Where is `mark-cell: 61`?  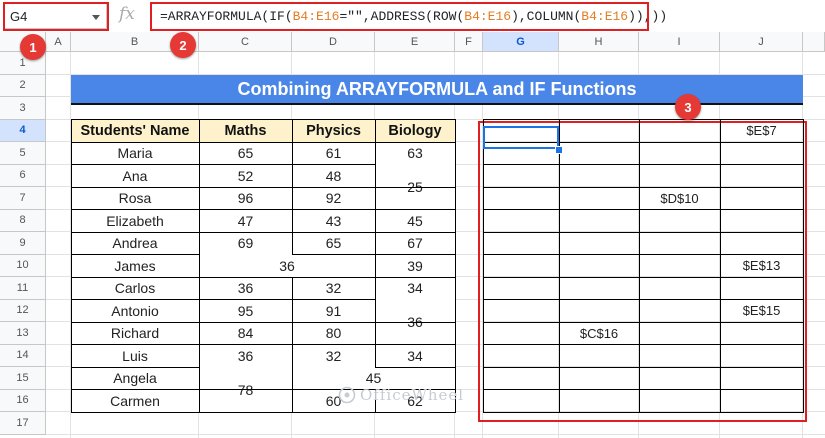
mark-cell: 61 is located at coordinates (333, 153).